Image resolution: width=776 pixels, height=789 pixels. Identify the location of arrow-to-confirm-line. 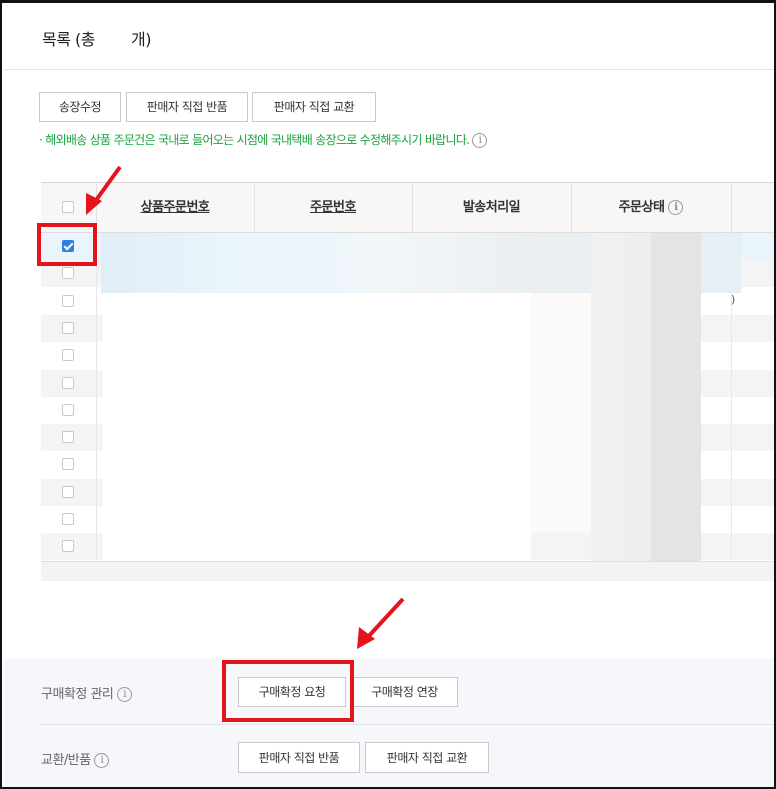
(385, 618).